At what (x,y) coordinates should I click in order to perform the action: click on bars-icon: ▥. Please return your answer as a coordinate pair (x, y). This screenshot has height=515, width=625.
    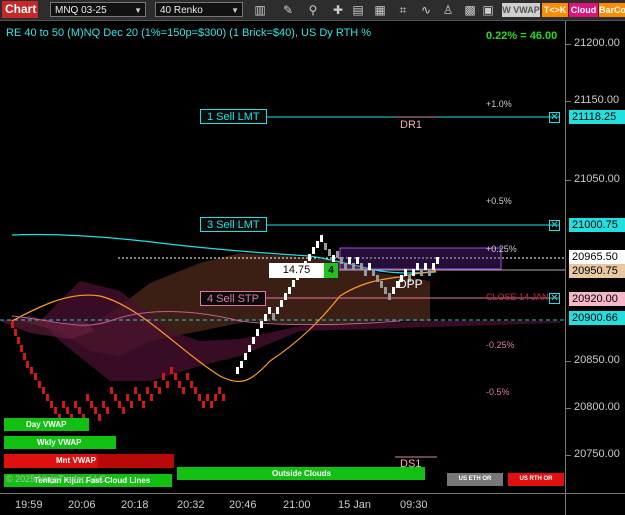
    Looking at the image, I should click on (260, 10).